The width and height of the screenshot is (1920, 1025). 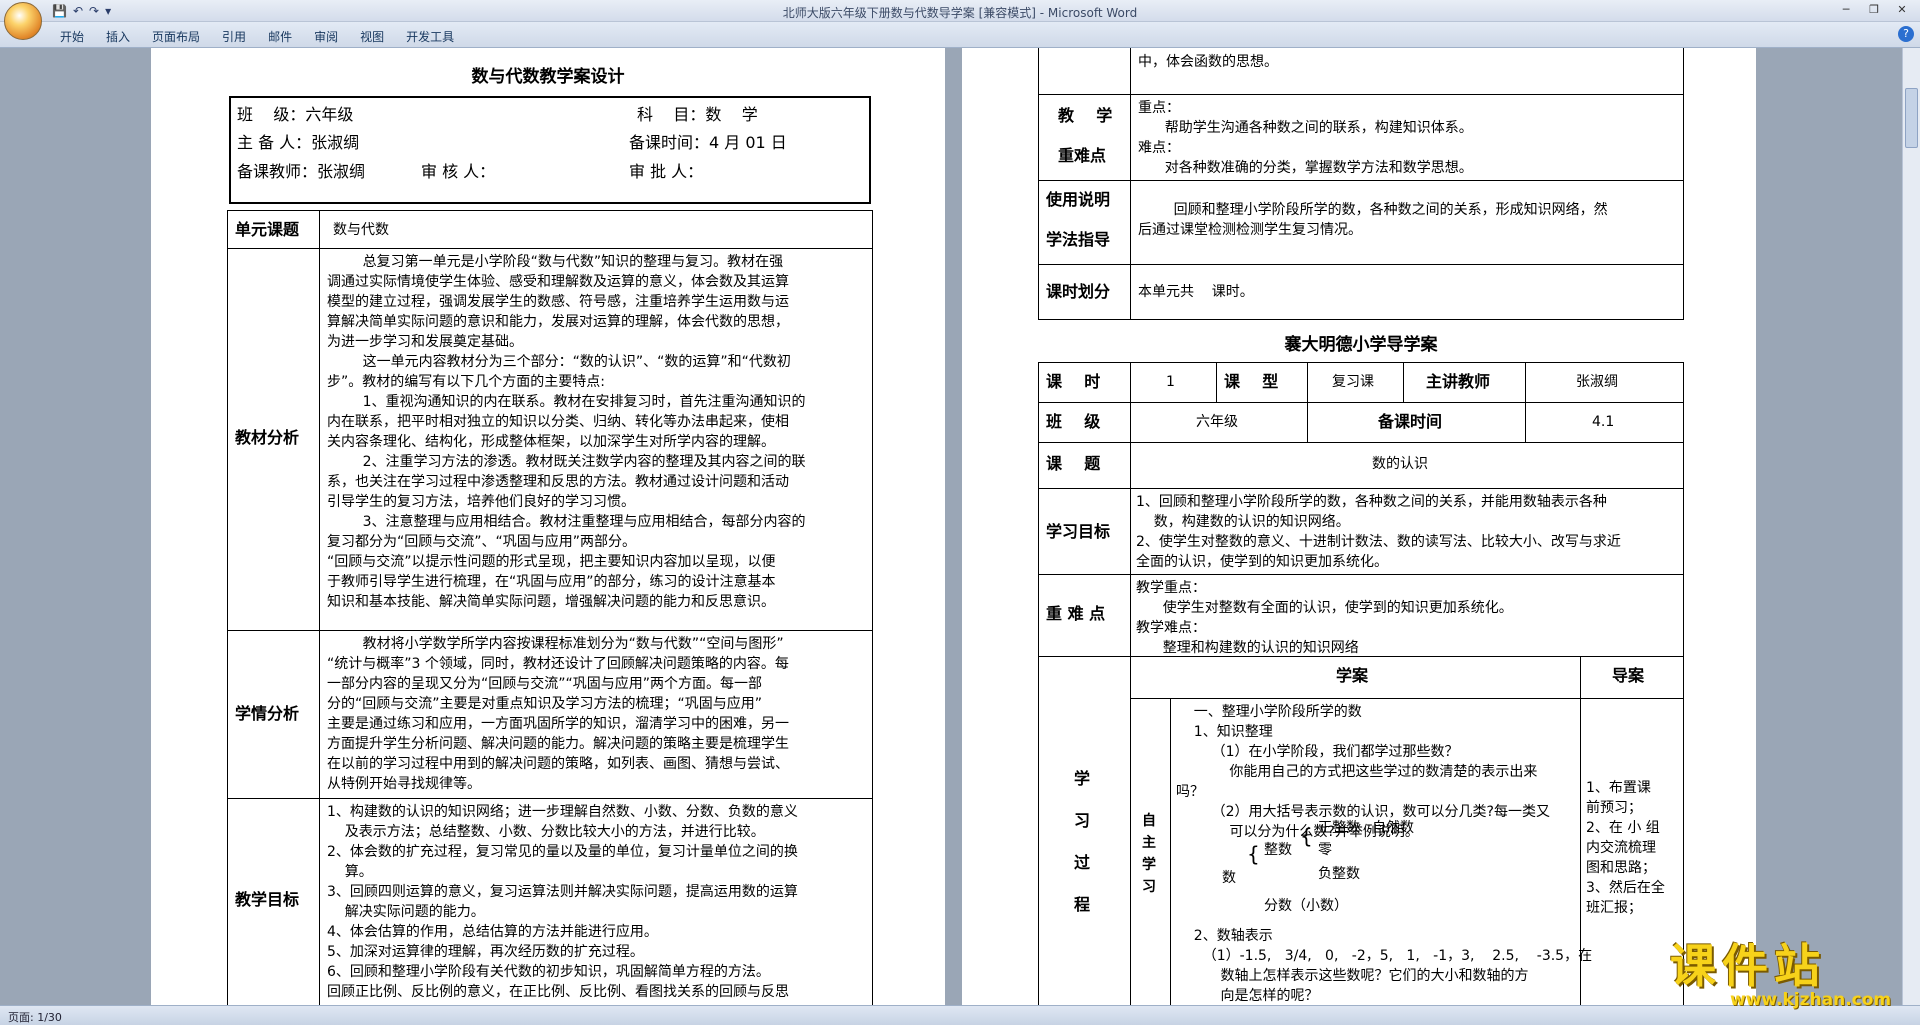 What do you see at coordinates (350, 872) in the screenshot?
I see `text-line: 算。` at bounding box center [350, 872].